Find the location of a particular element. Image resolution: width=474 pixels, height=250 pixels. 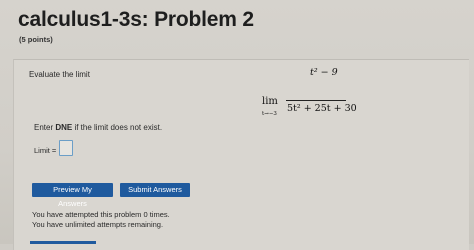

limit-subscript: t→−3 is located at coordinates (269, 114).